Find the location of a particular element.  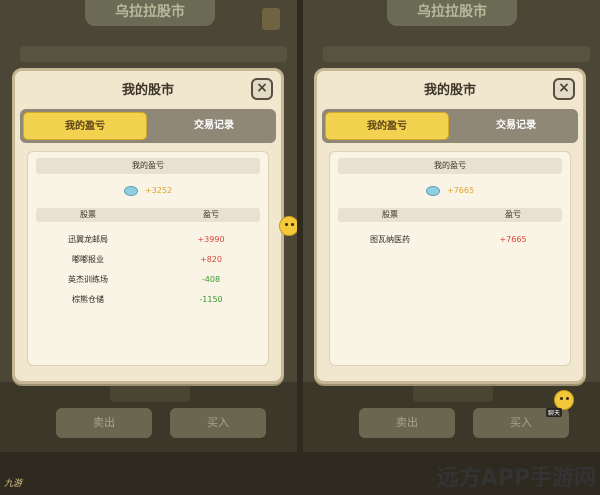

summary-row: +7665 is located at coordinates (450, 188).